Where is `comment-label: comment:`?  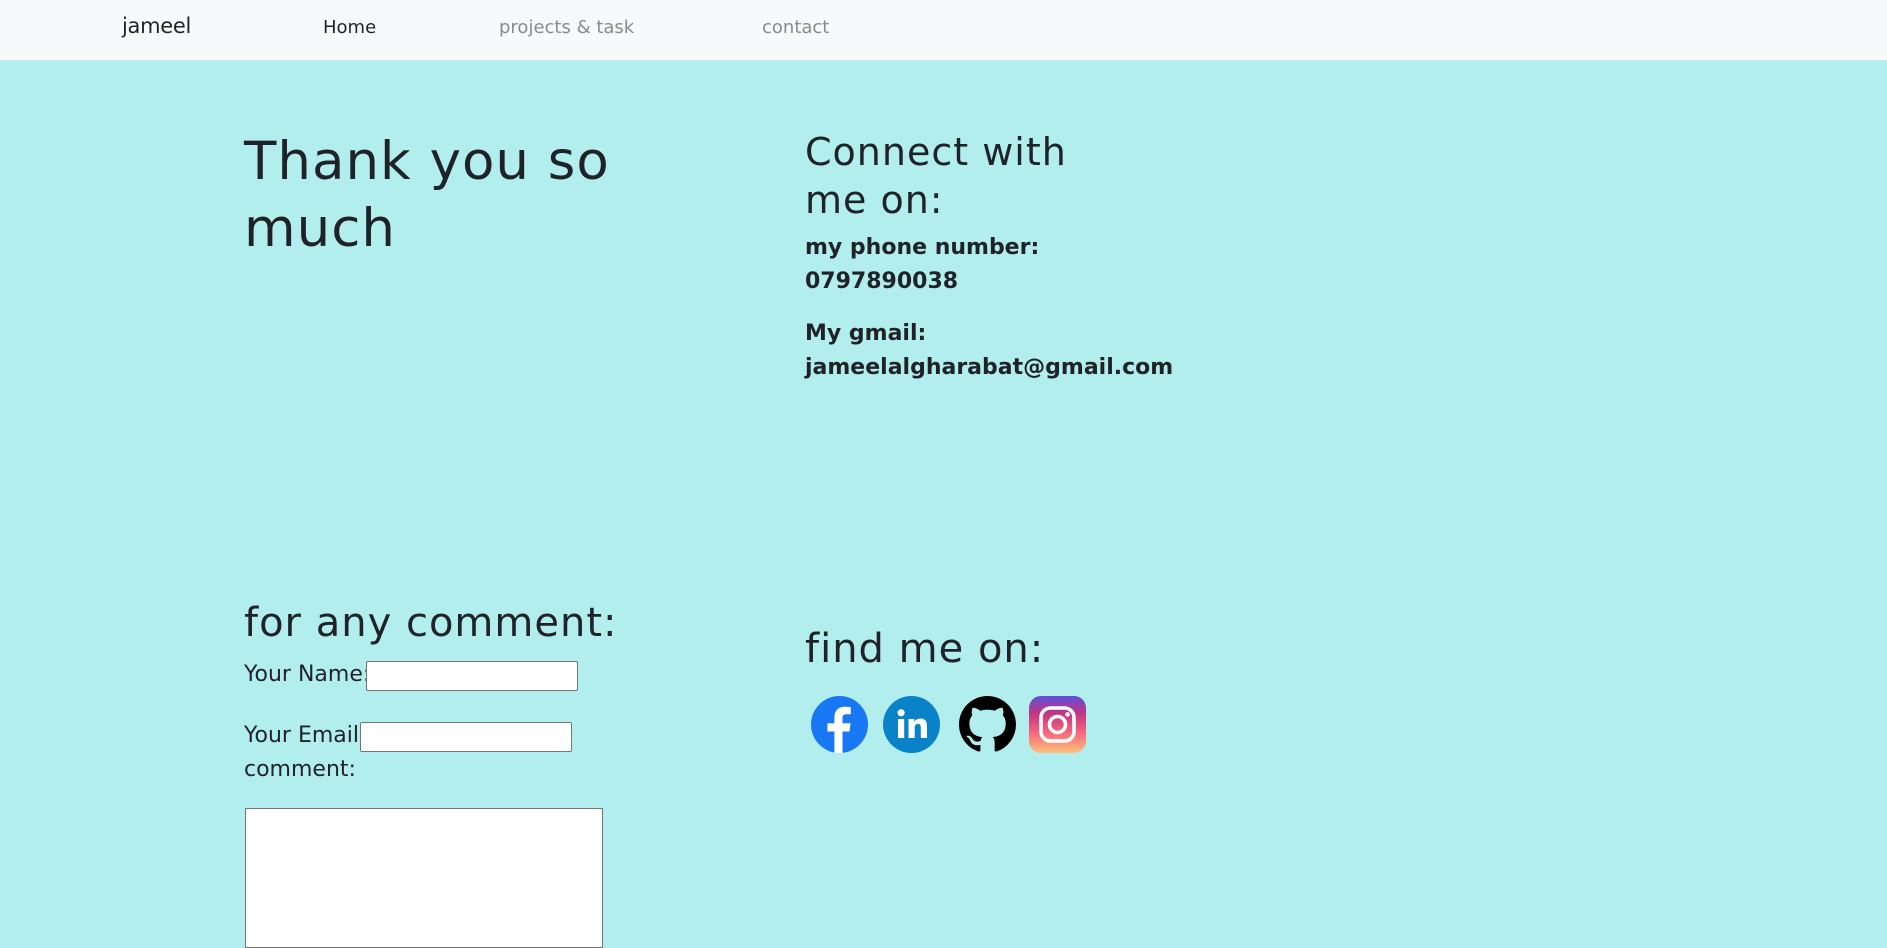 comment-label: comment: is located at coordinates (300, 769).